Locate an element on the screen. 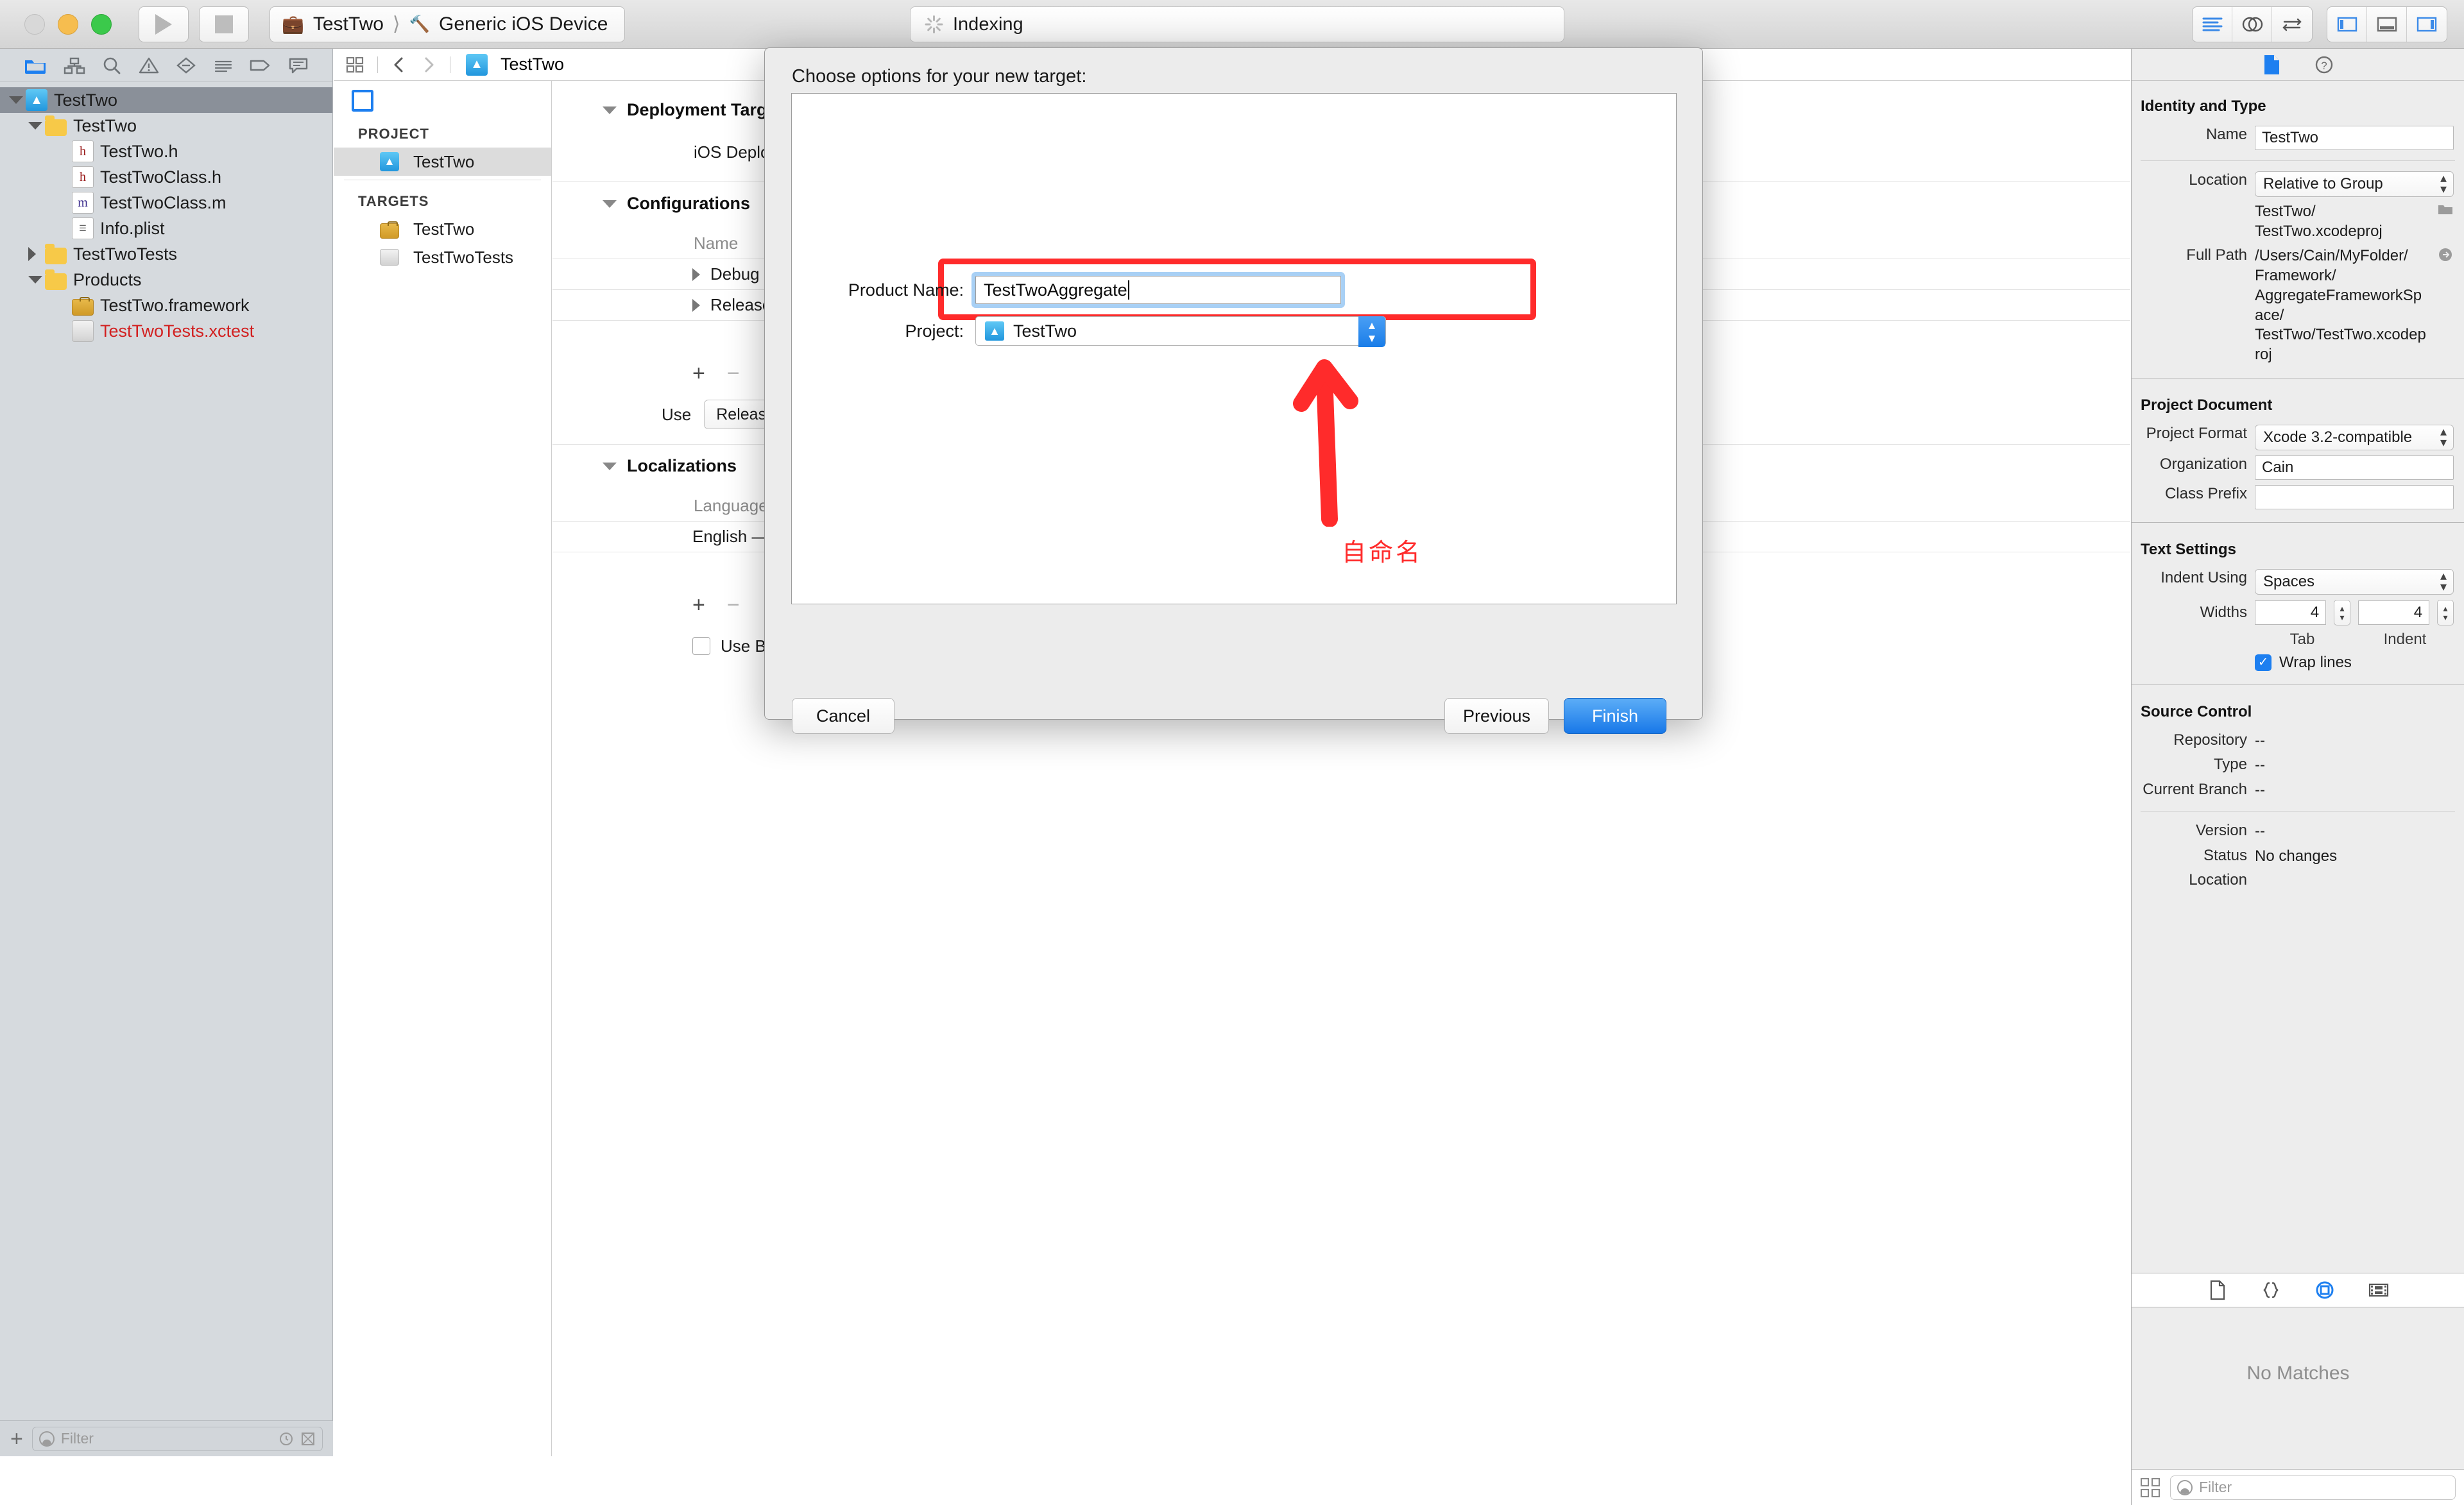 The image size is (2464, 1505). name-row: Name TestTwo is located at coordinates (2298, 138).